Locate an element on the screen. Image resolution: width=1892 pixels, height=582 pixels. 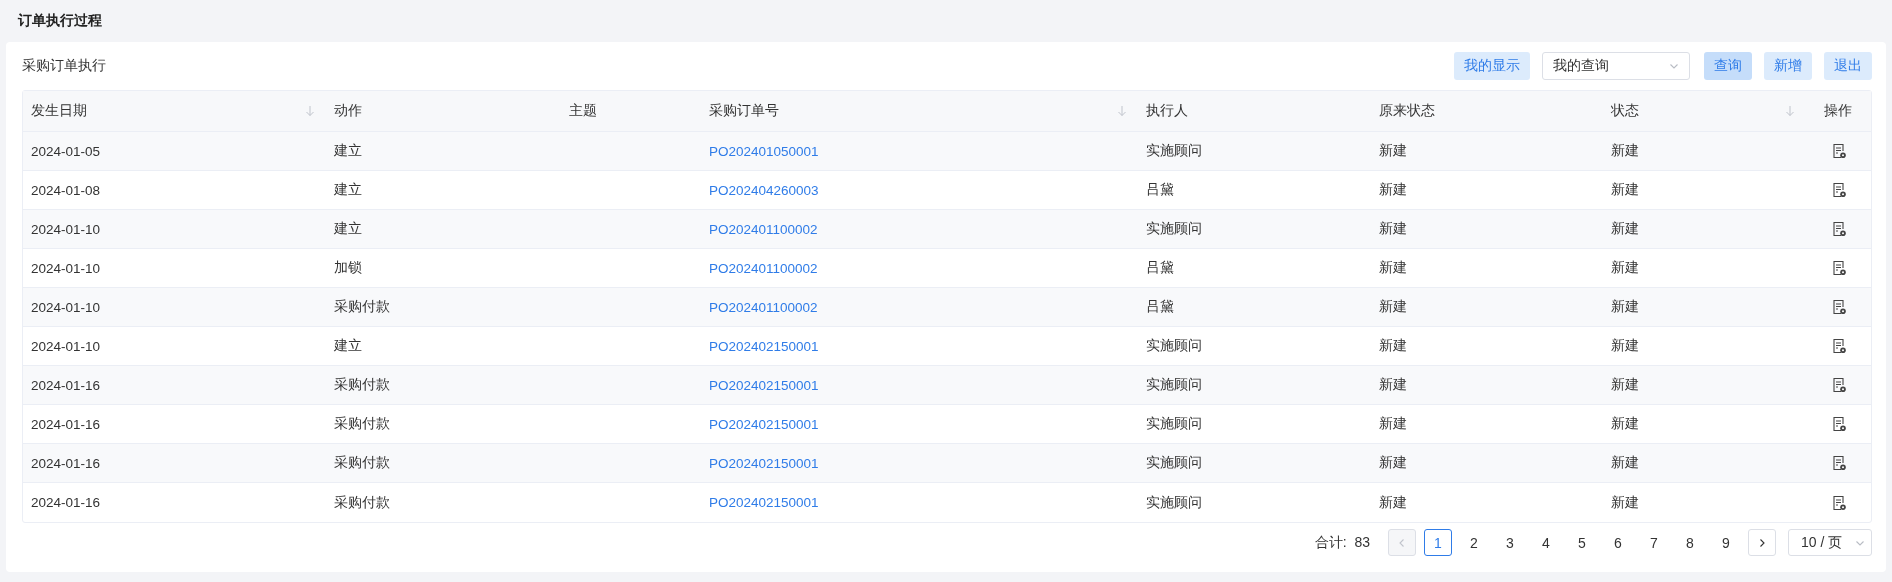
page-button: 3 is located at coordinates (1510, 542).